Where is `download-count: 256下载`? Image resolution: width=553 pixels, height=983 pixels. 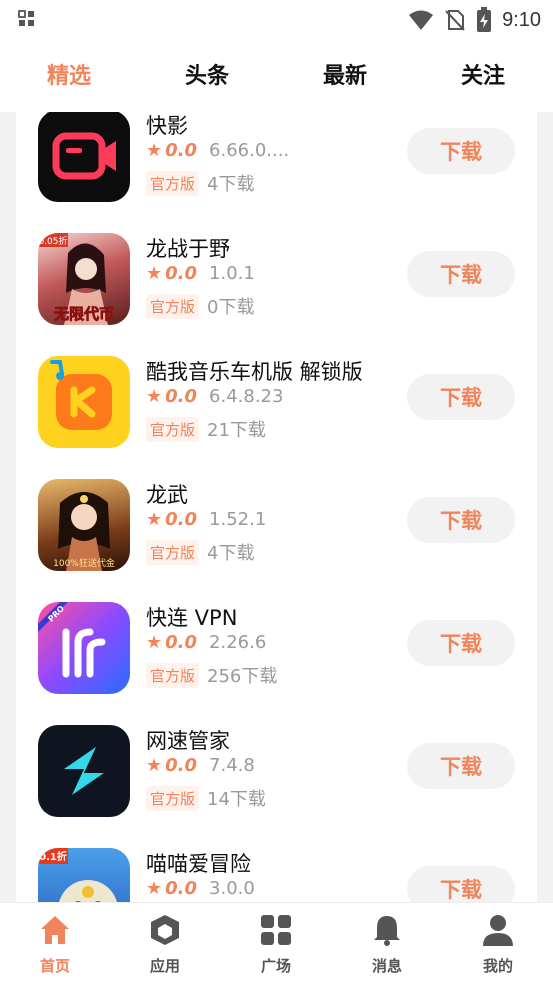
download-count: 256下载 is located at coordinates (242, 676).